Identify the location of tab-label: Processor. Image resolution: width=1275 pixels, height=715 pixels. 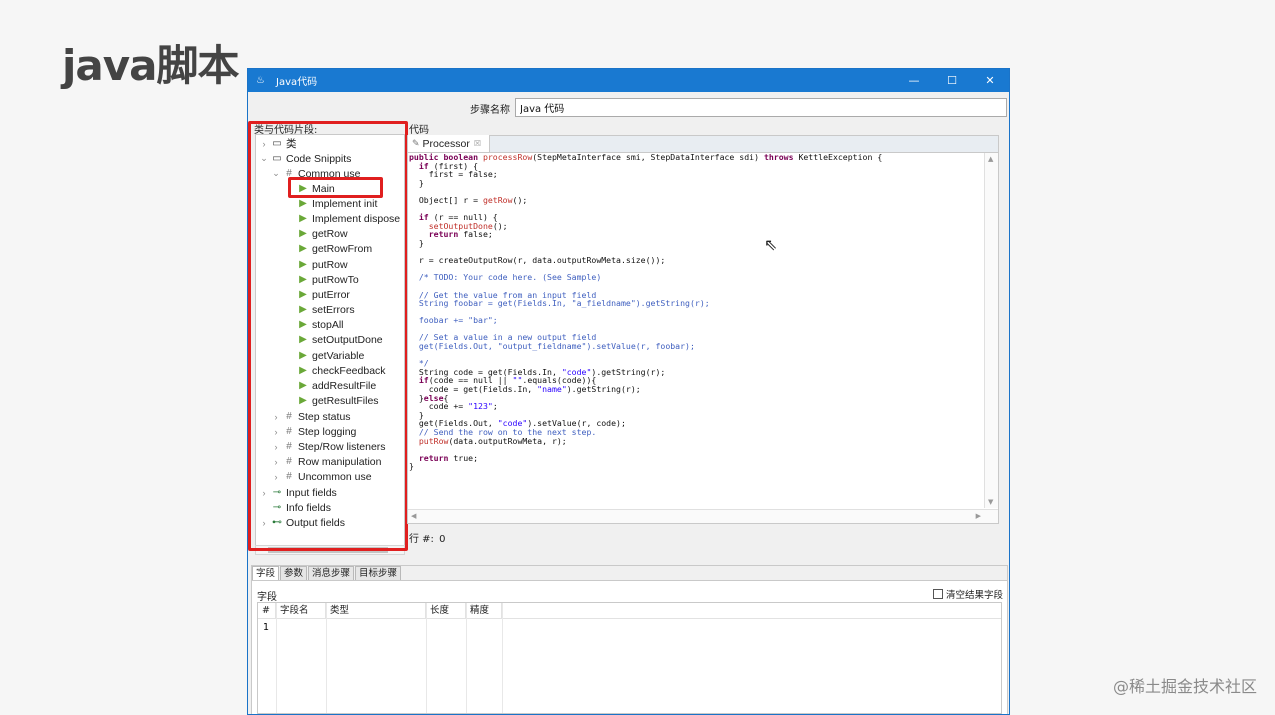
(446, 143).